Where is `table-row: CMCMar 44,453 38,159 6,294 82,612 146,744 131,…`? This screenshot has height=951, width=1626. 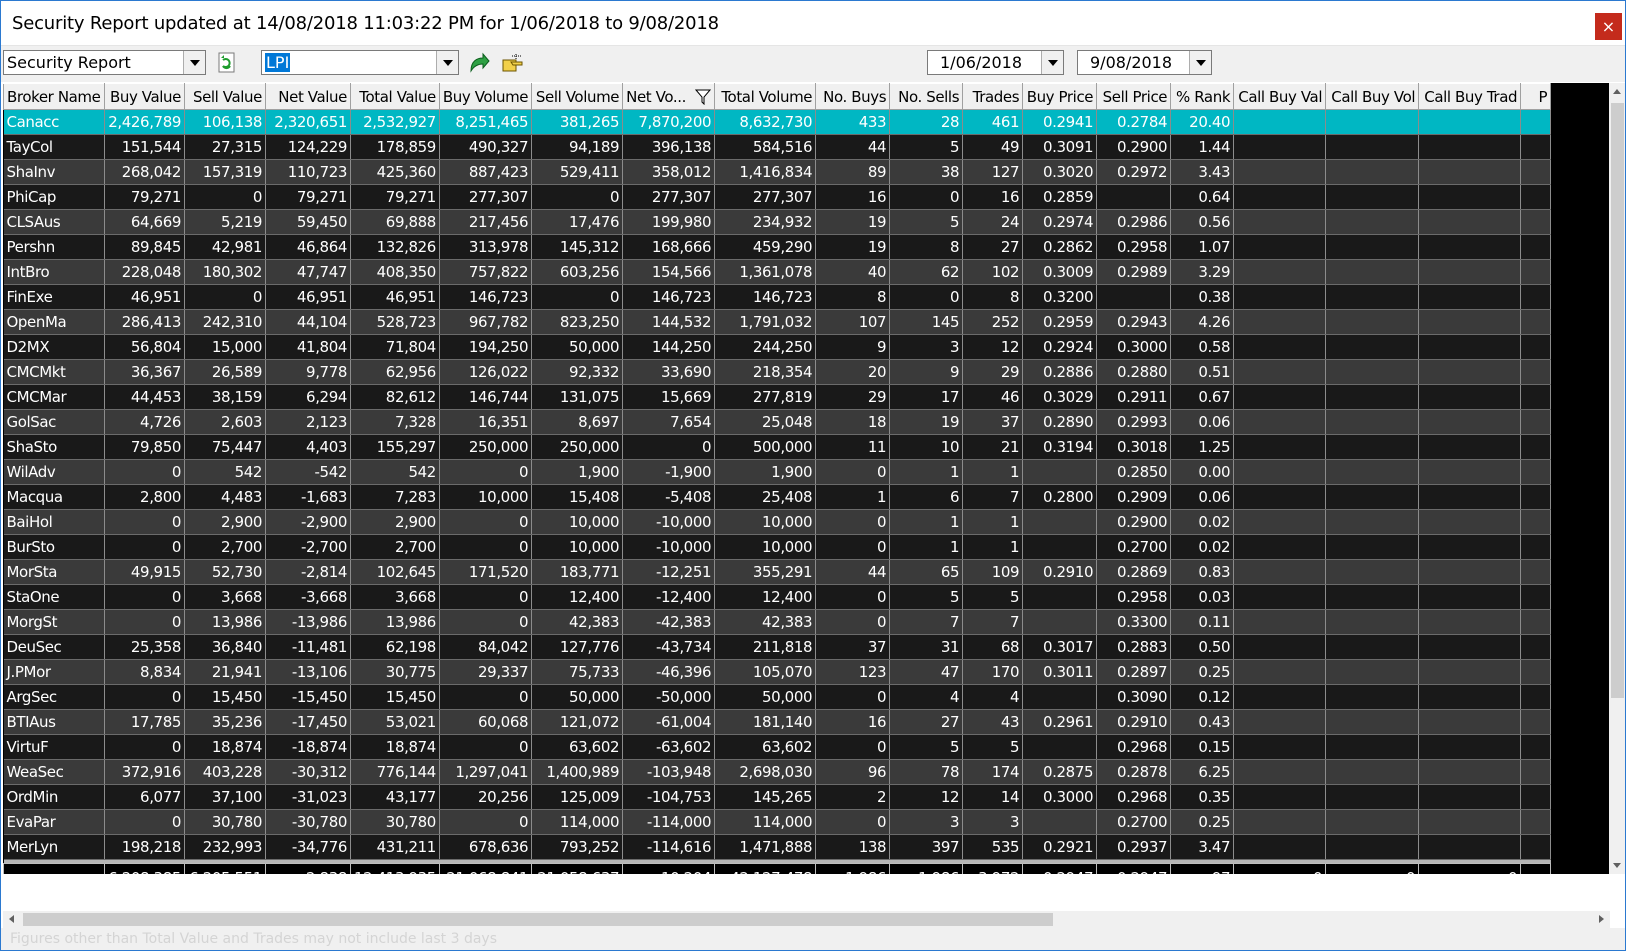
table-row: CMCMar 44,453 38,159 6,294 82,612 146,744 131,… is located at coordinates (777, 397).